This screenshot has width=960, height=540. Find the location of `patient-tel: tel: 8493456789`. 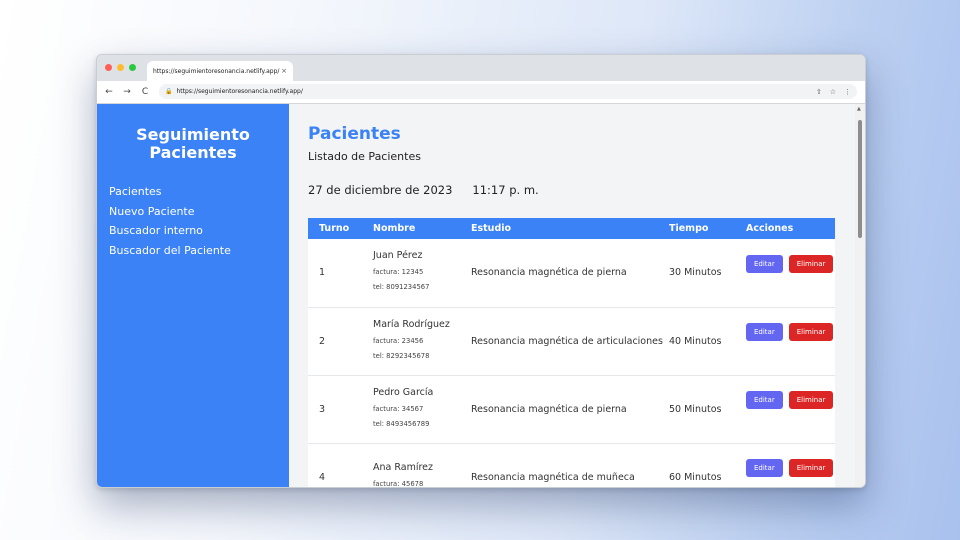

patient-tel: tel: 8493456789 is located at coordinates (401, 423).